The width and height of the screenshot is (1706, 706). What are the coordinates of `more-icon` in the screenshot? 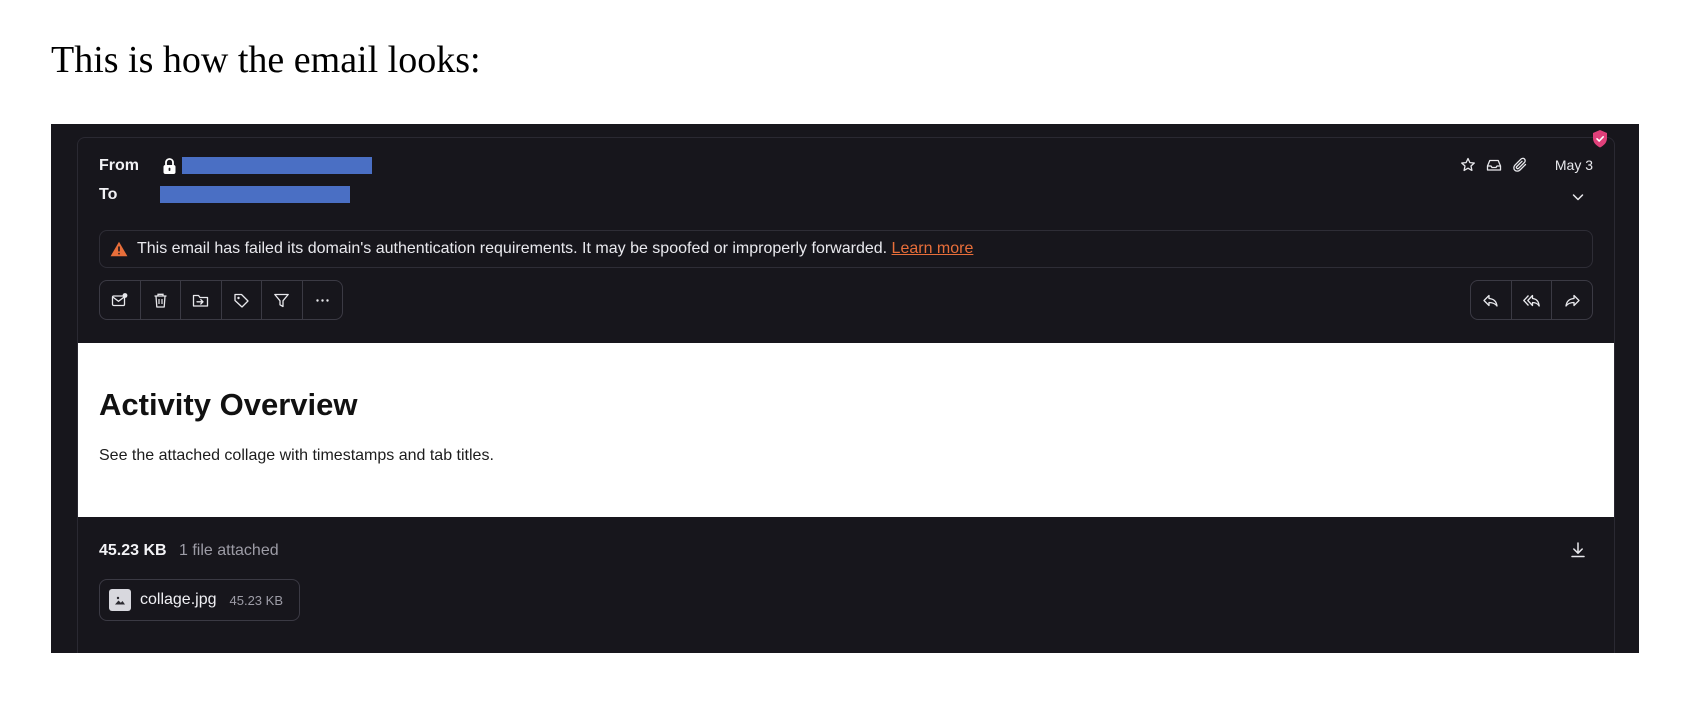 It's located at (322, 300).